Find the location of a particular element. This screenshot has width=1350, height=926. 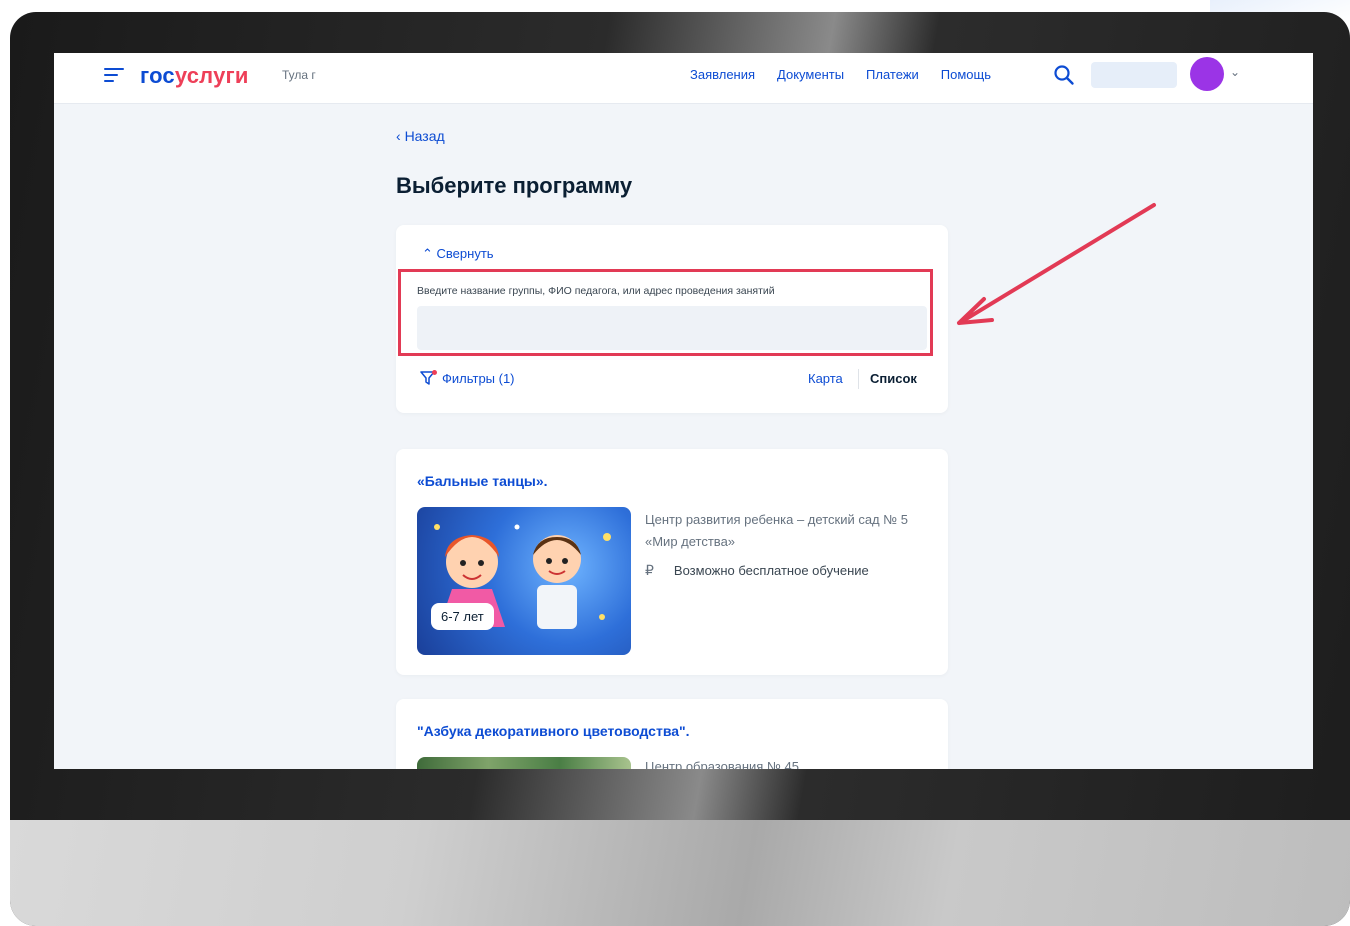

monitor-chin is located at coordinates (680, 873).